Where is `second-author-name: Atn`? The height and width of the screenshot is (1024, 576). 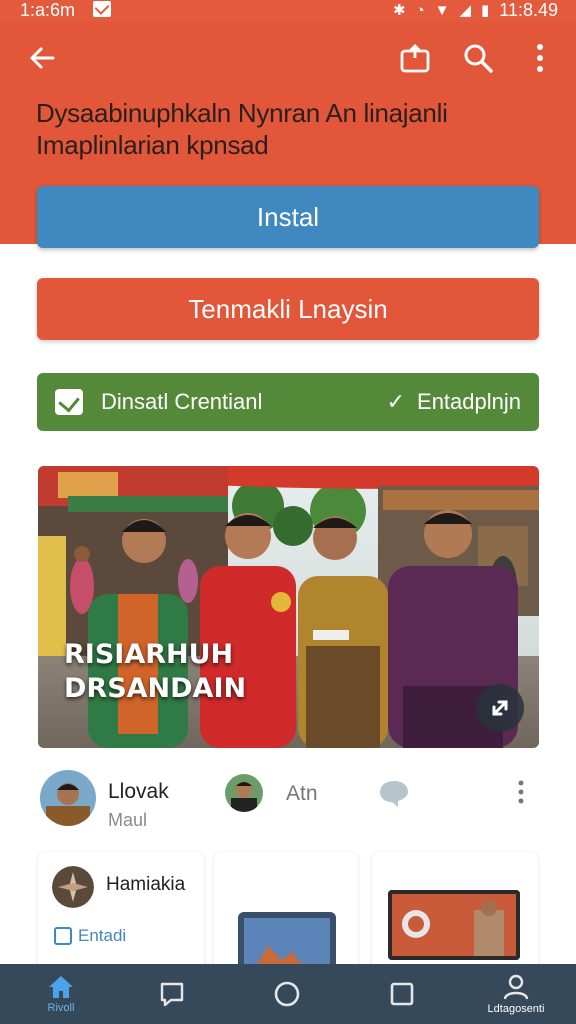 second-author-name: Atn is located at coordinates (302, 794).